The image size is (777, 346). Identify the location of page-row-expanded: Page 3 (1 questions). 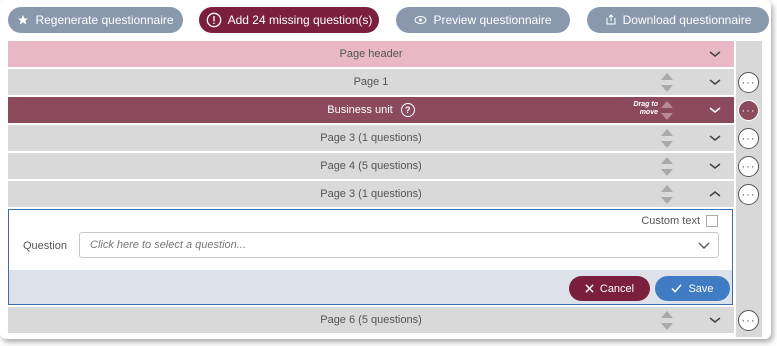
(371, 194).